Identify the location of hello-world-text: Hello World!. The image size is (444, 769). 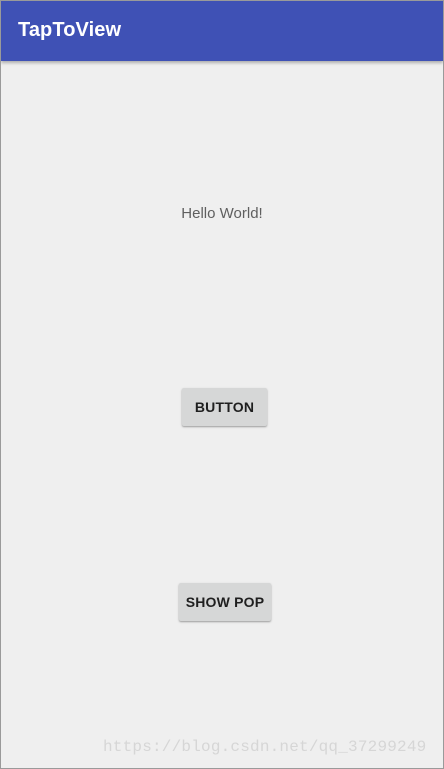
(222, 213).